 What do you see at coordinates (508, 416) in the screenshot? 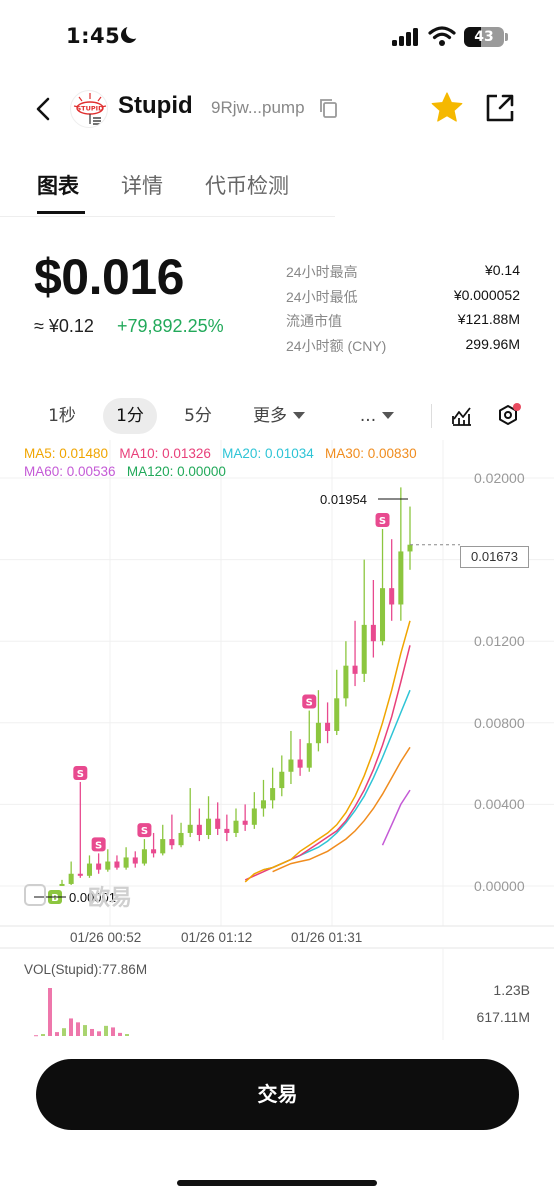
I see `chart-settings-icon` at bounding box center [508, 416].